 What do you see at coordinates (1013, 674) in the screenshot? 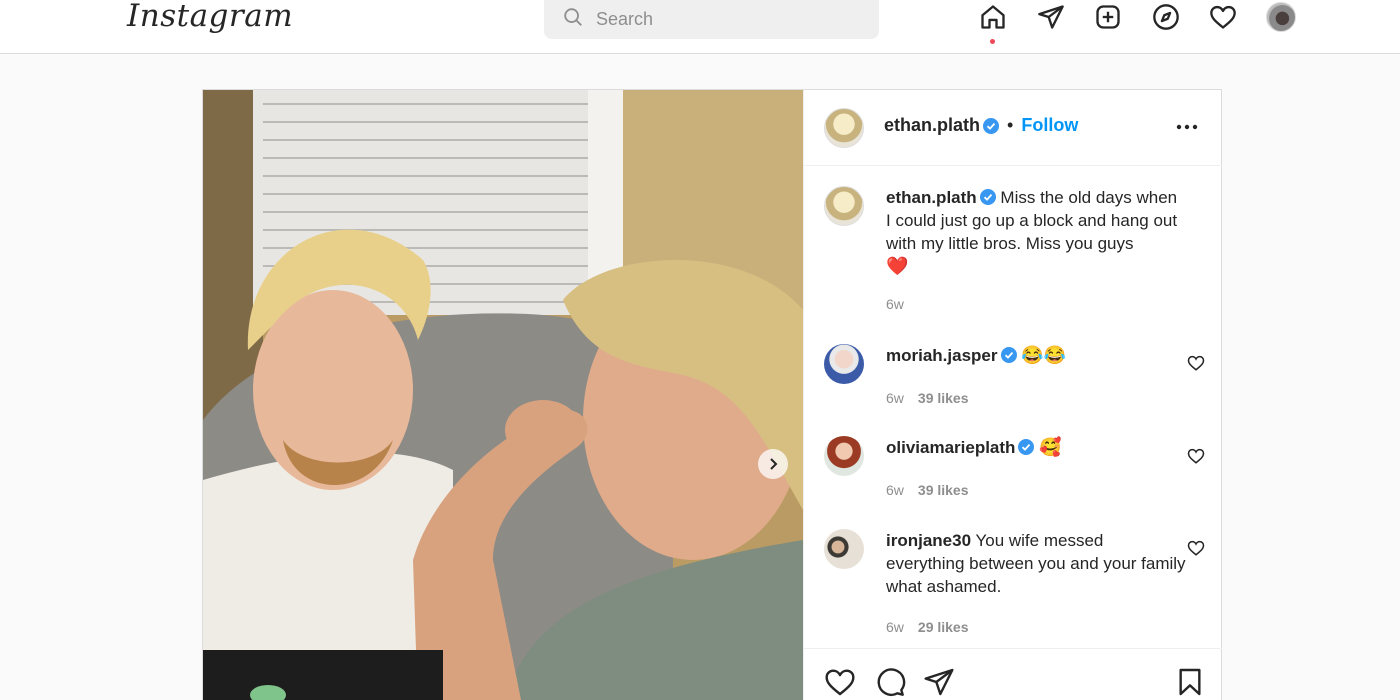
I see `post-action-bar` at bounding box center [1013, 674].